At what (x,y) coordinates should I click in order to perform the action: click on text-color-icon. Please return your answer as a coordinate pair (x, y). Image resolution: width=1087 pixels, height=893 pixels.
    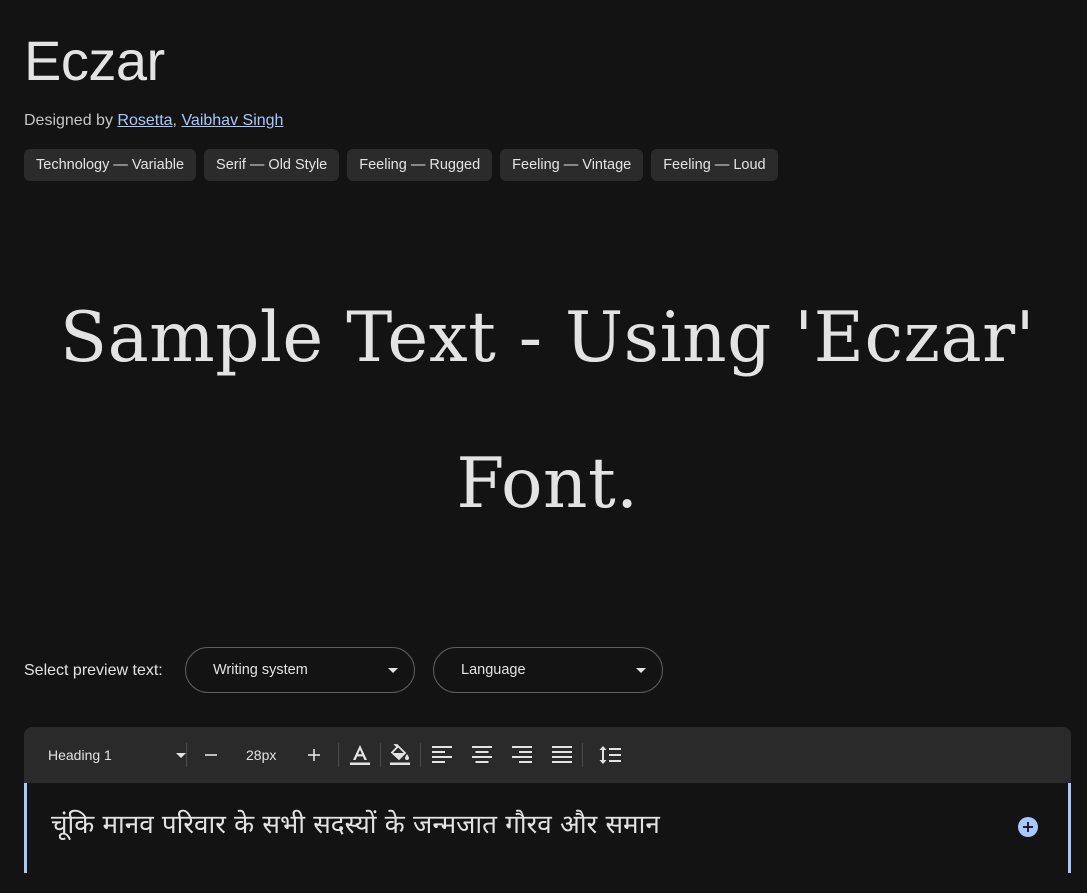
    Looking at the image, I should click on (360, 755).